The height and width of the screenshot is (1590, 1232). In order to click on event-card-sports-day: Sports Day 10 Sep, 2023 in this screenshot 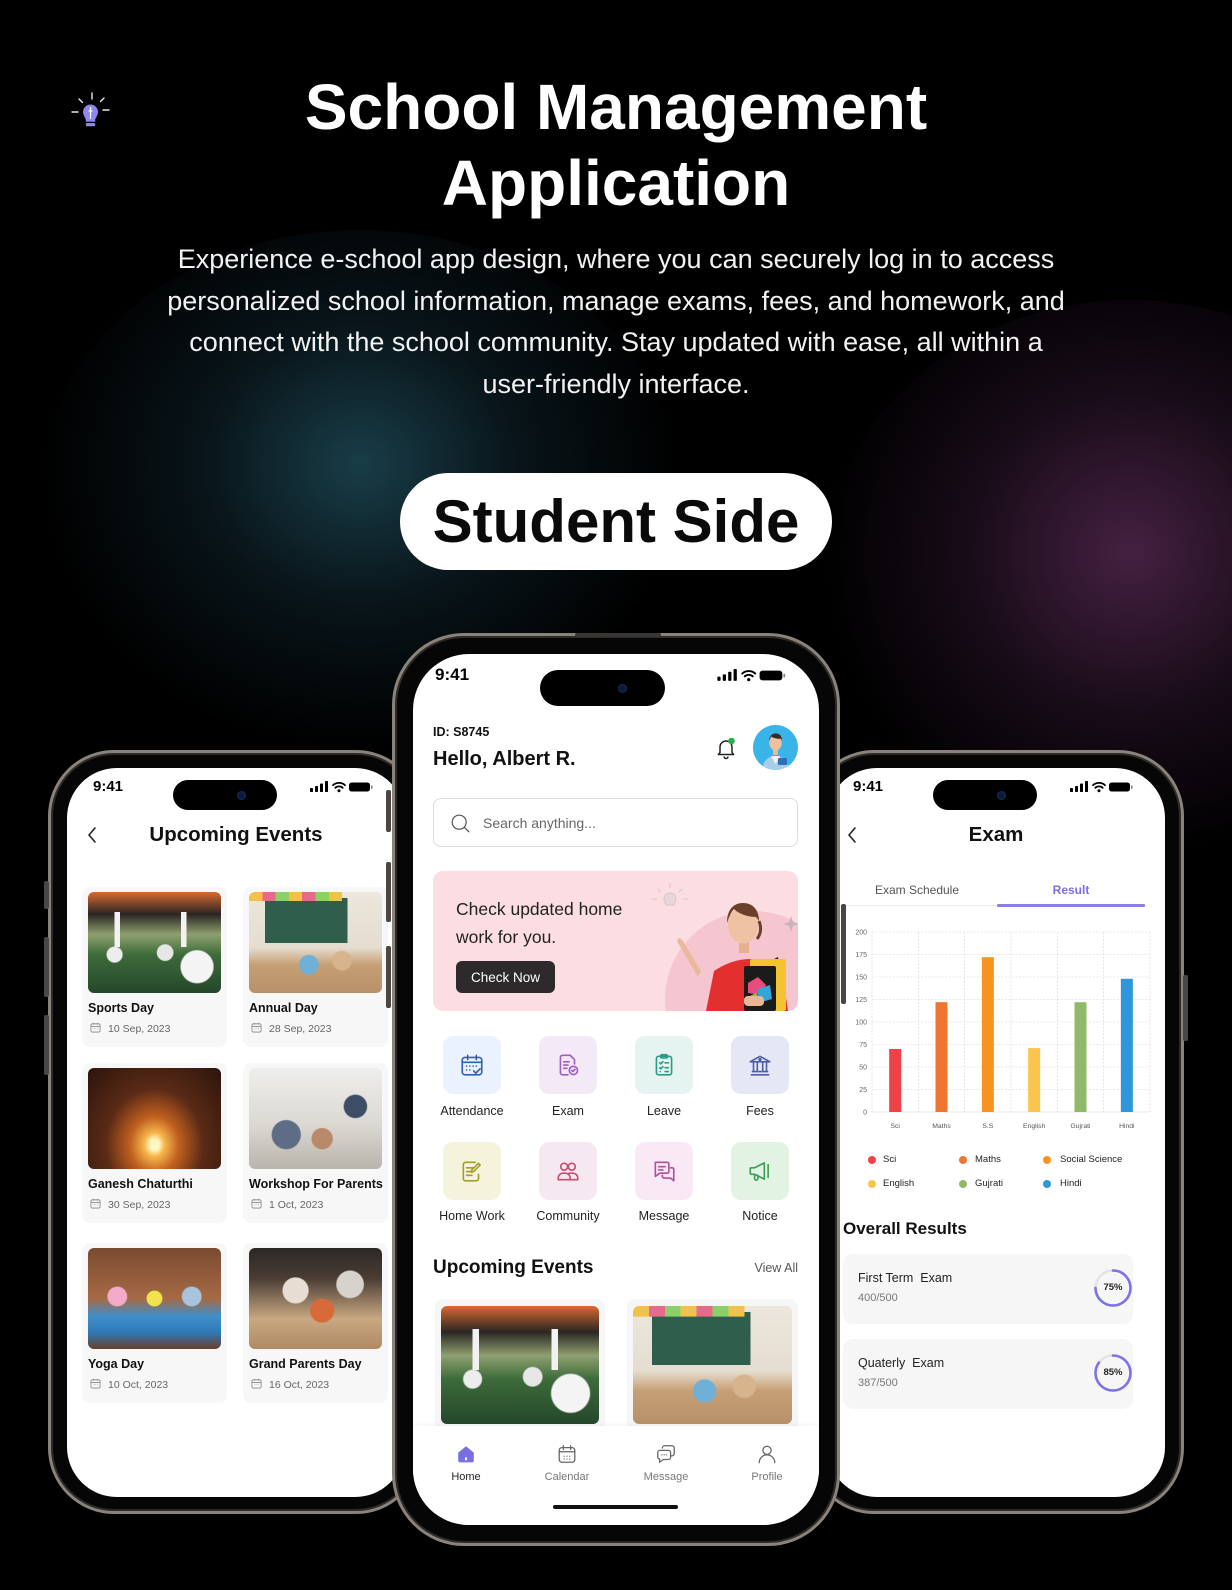, I will do `click(154, 967)`.